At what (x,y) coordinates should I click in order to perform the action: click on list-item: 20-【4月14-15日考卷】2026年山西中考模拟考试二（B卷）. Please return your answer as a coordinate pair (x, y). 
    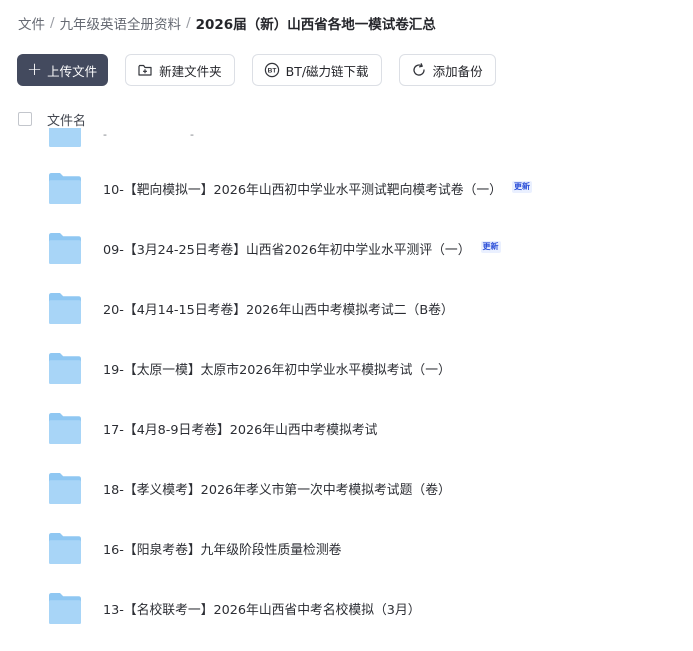
    Looking at the image, I should click on (250, 308).